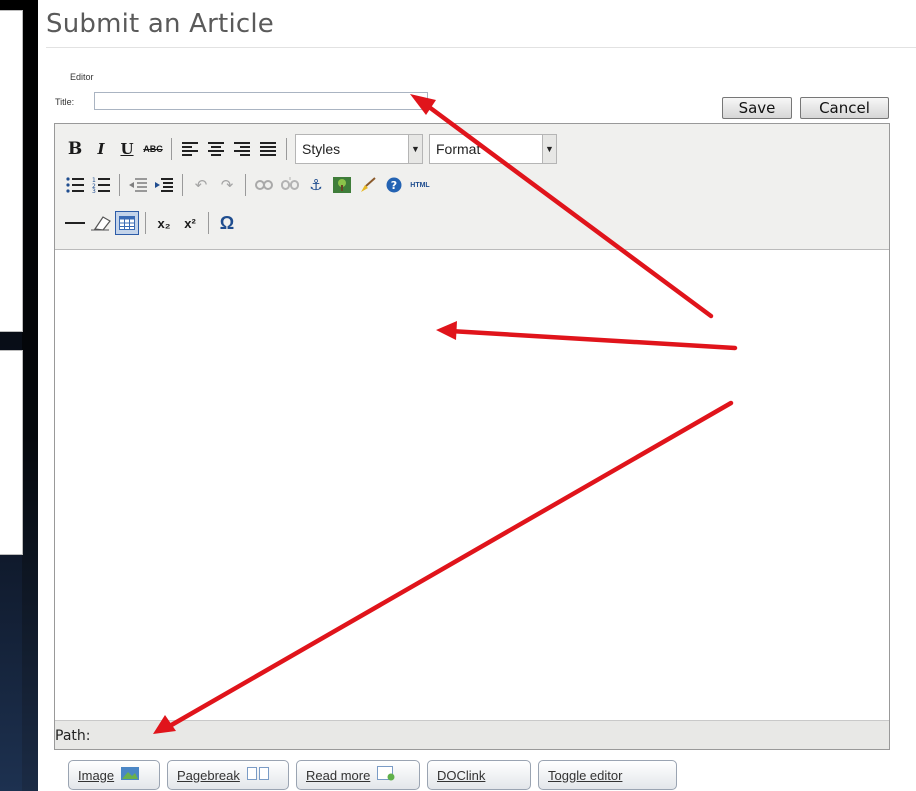 The width and height of the screenshot is (916, 791). Describe the element at coordinates (461, 775) in the screenshot. I see `doclink-button-label: DOClink` at that location.